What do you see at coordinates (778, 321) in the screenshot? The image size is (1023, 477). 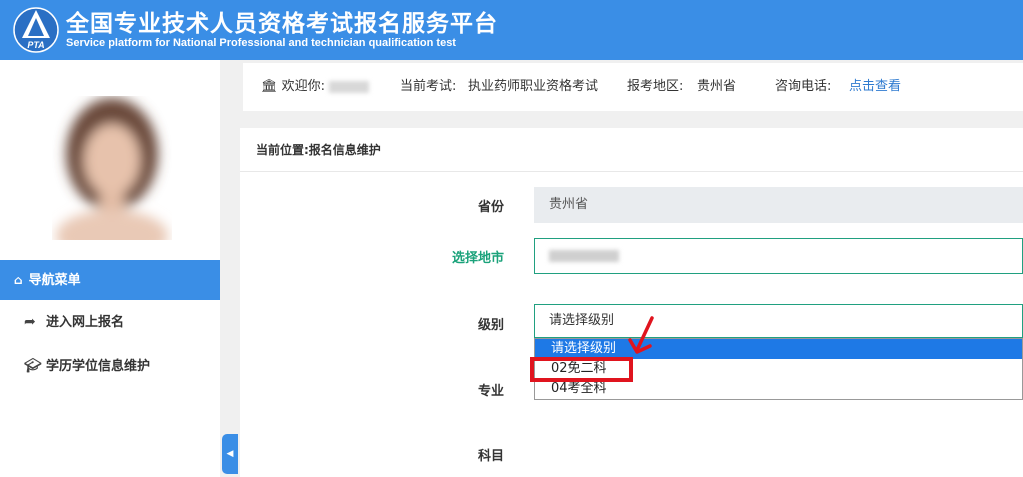 I see `level-select: 请选择级别` at bounding box center [778, 321].